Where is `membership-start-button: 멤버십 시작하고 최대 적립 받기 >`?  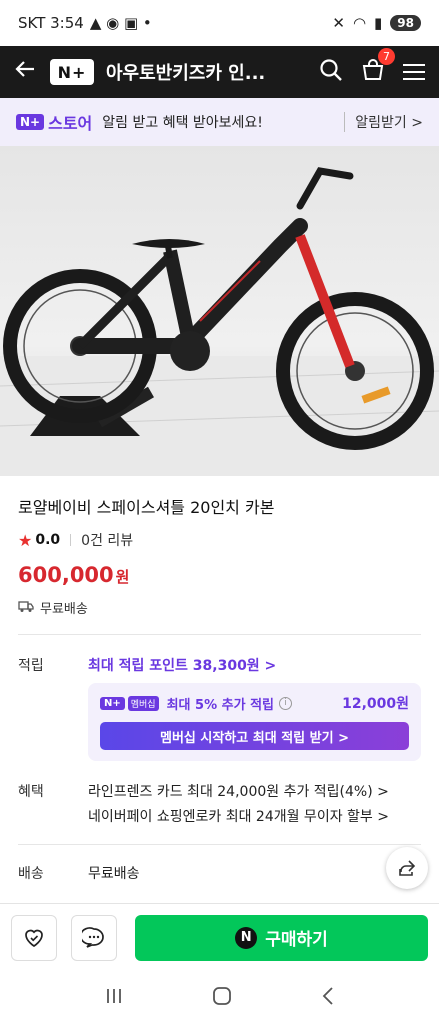 membership-start-button: 멤버십 시작하고 최대 적립 받기 > is located at coordinates (254, 736).